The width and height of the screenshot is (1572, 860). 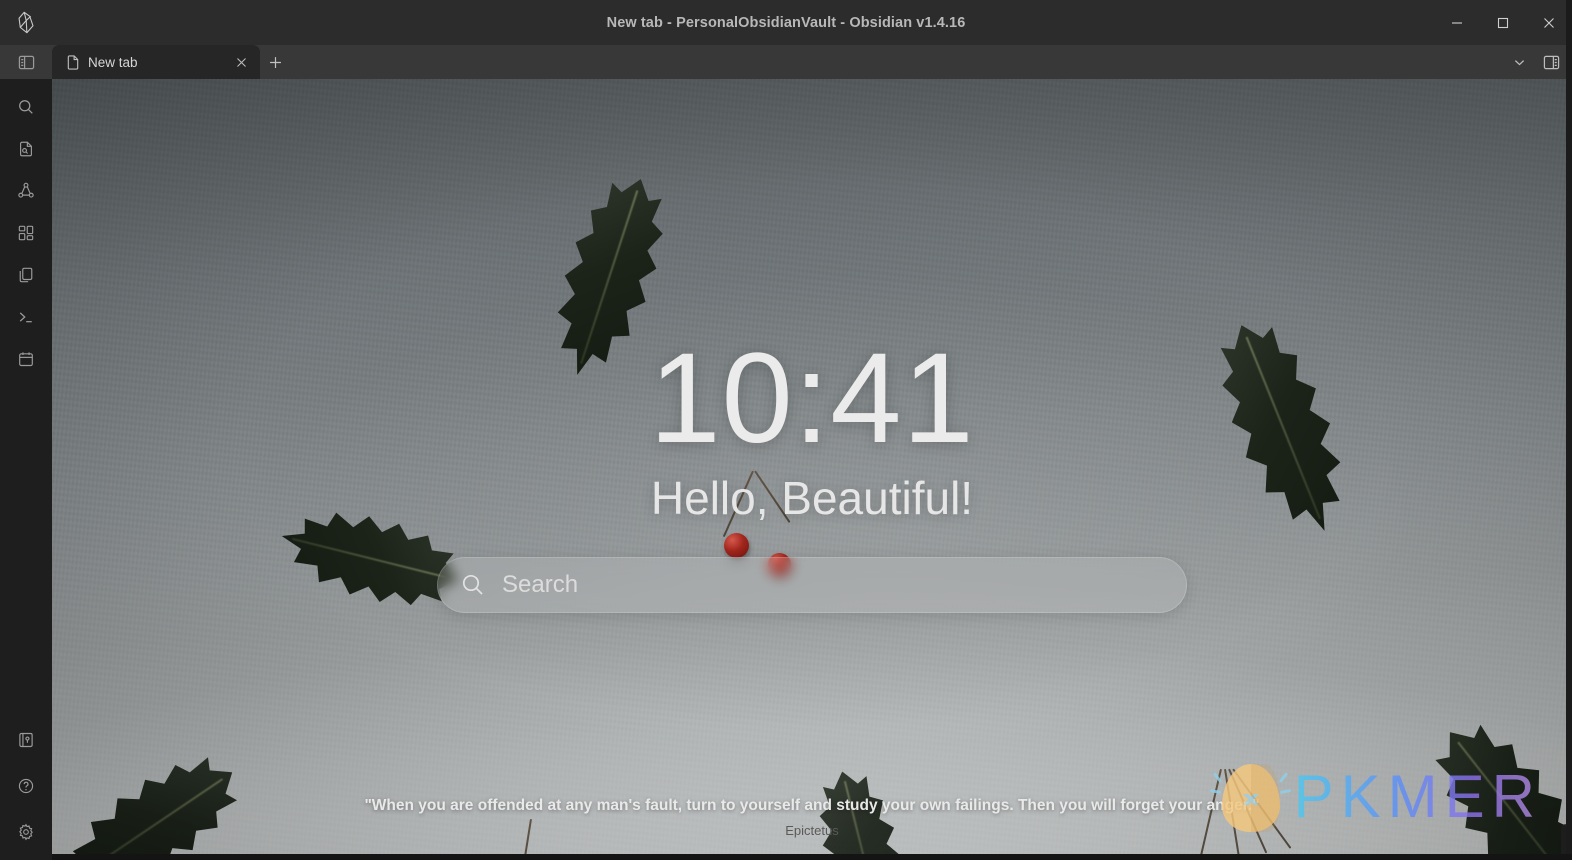 What do you see at coordinates (786, 857) in the screenshot?
I see `window-bottom-edge` at bounding box center [786, 857].